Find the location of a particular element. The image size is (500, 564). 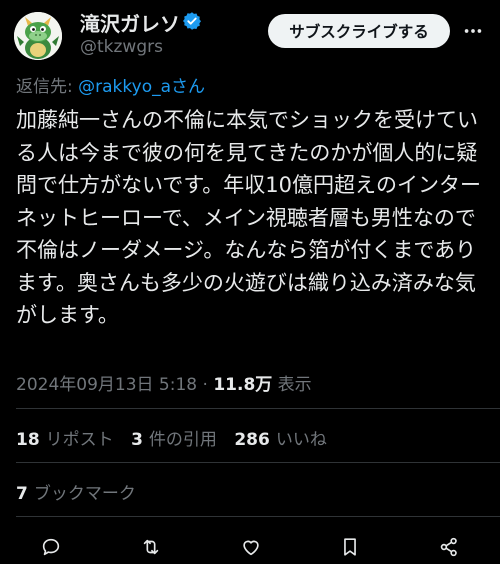

dragon-avatar-icon is located at coordinates (38, 36).